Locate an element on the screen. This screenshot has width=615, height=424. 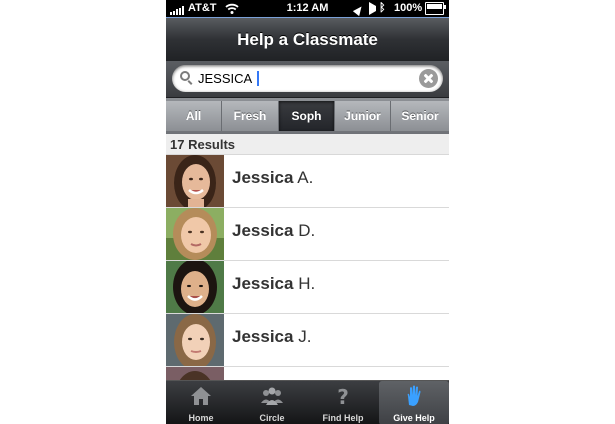
student-name: Jessica D. is located at coordinates (274, 230).